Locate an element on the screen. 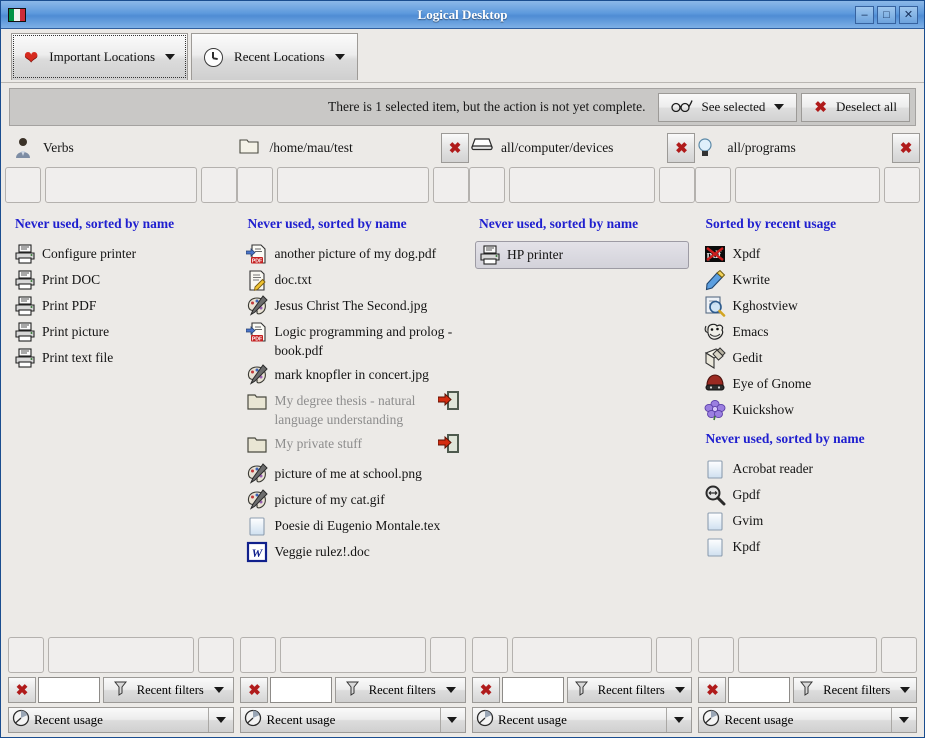 This screenshot has width=925, height=738. clear-filter-button-2: ✖ is located at coordinates (485, 690).